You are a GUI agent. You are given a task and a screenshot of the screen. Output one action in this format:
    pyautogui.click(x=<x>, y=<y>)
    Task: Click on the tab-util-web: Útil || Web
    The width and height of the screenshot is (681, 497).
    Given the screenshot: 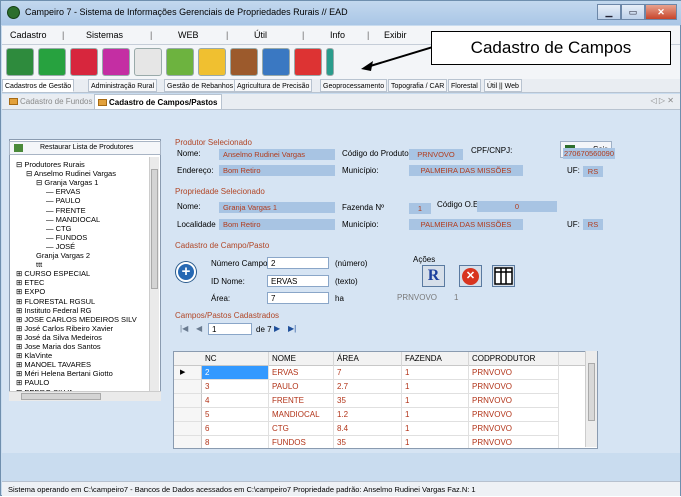 What is the action you would take?
    pyautogui.click(x=503, y=85)
    